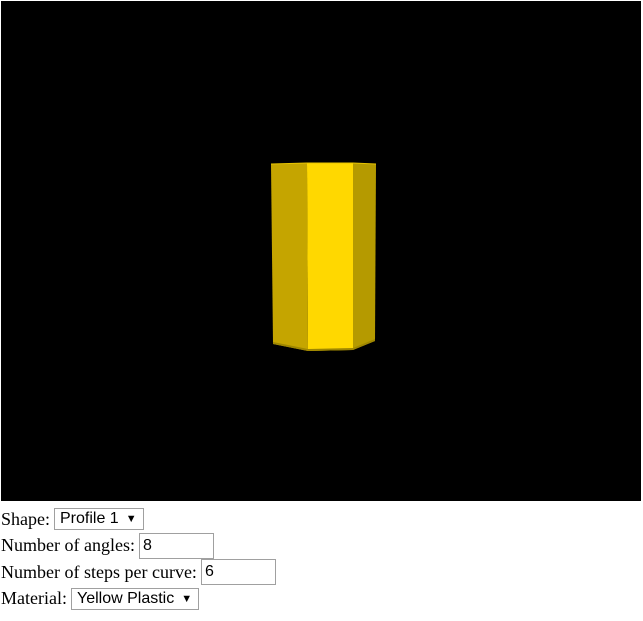  Describe the element at coordinates (238, 572) in the screenshot. I see `steps-input: 6` at that location.